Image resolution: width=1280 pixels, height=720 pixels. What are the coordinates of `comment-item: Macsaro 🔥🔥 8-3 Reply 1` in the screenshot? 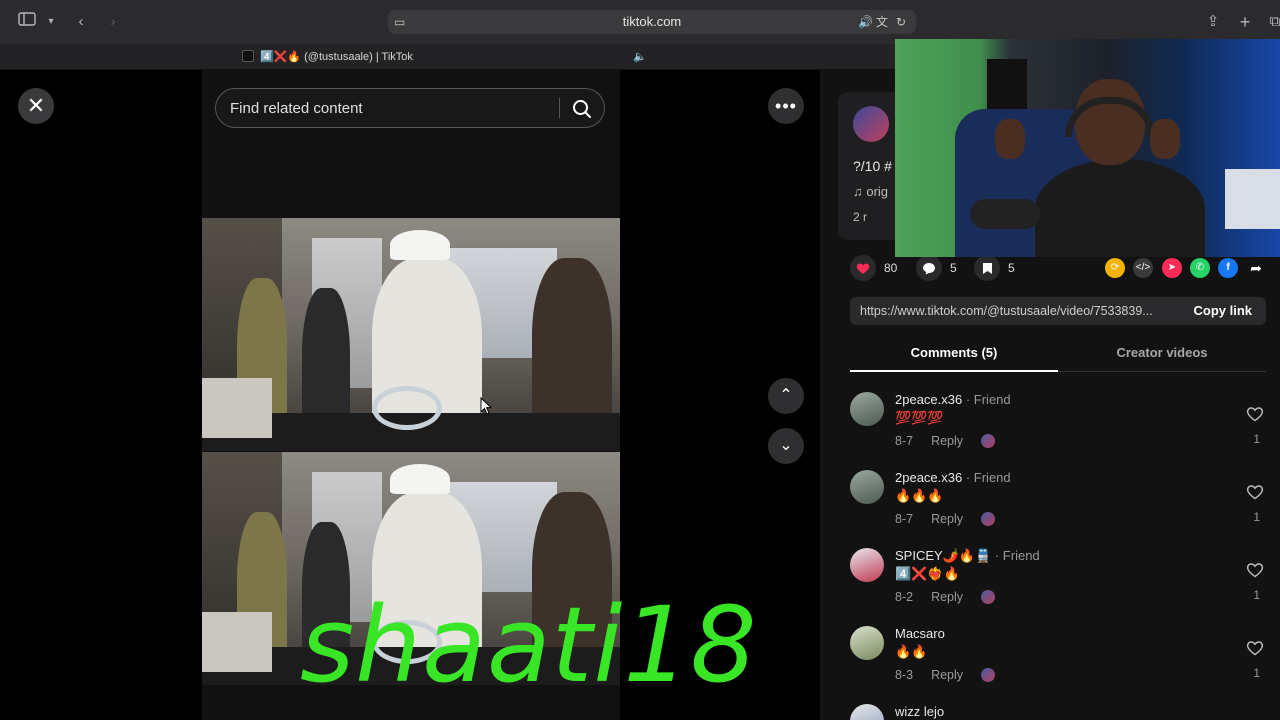 It's located at (1058, 664).